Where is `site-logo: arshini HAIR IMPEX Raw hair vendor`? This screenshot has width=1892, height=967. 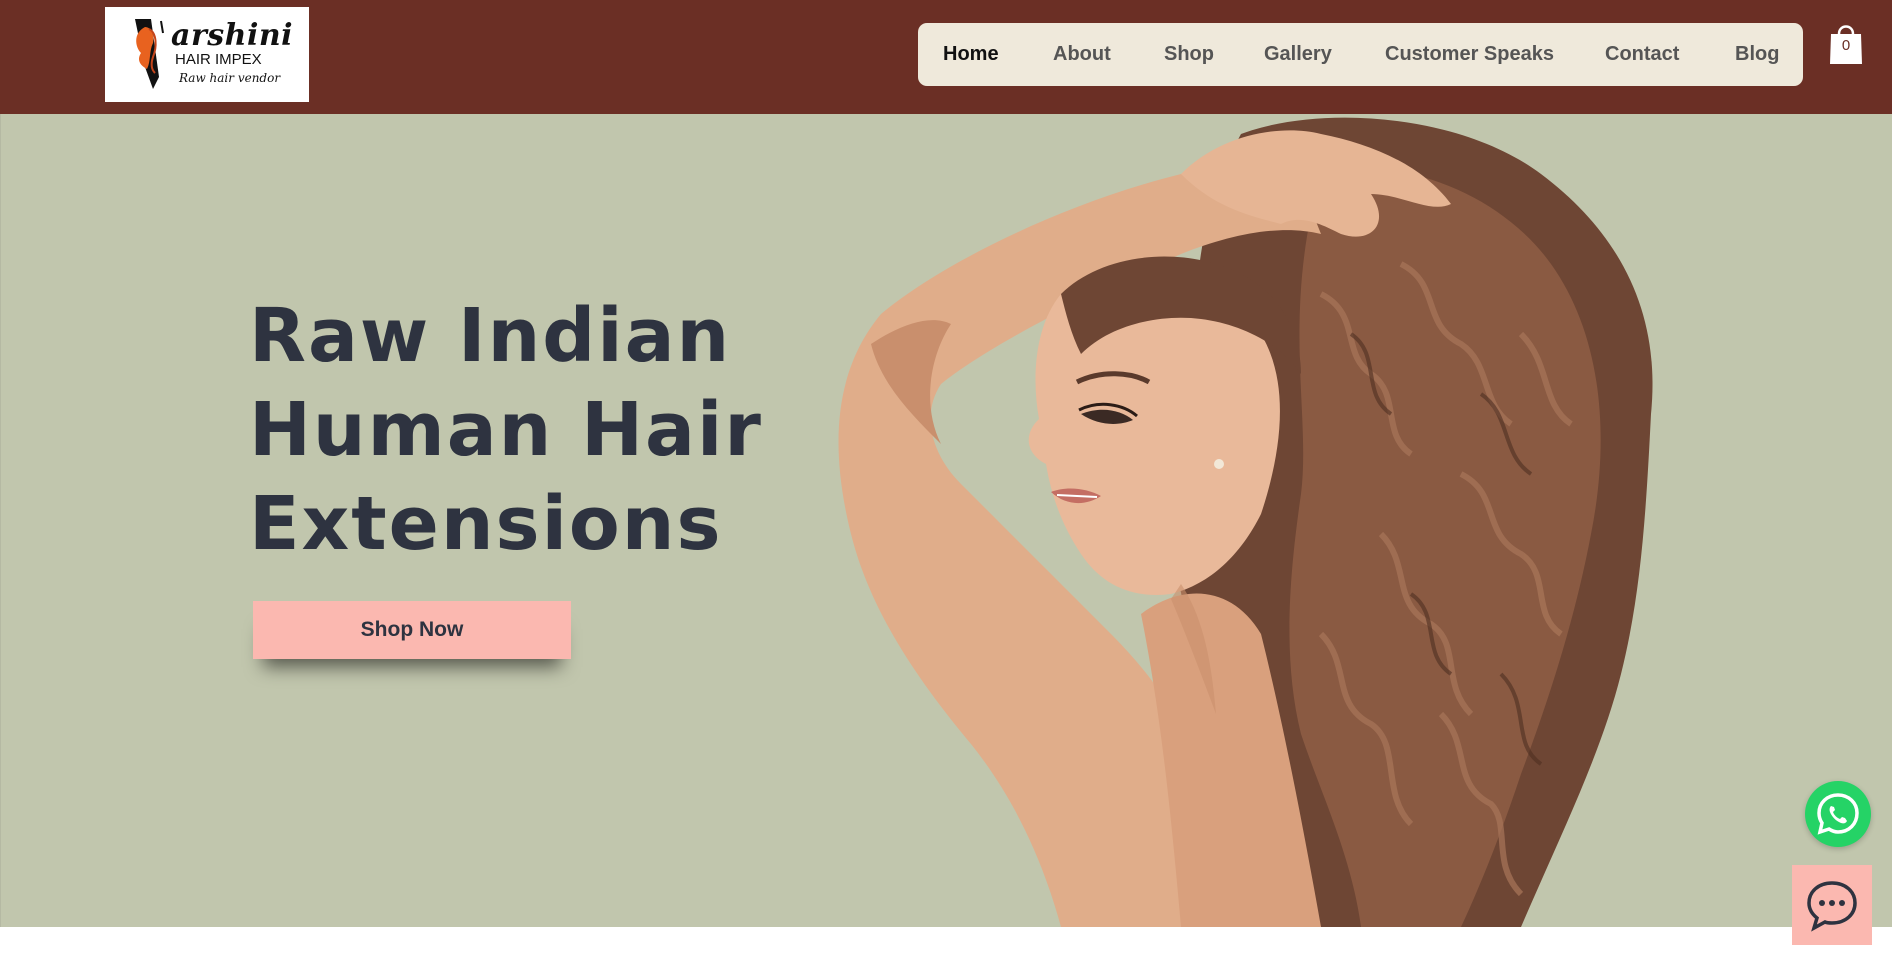 site-logo: arshini HAIR IMPEX Raw hair vendor is located at coordinates (207, 54).